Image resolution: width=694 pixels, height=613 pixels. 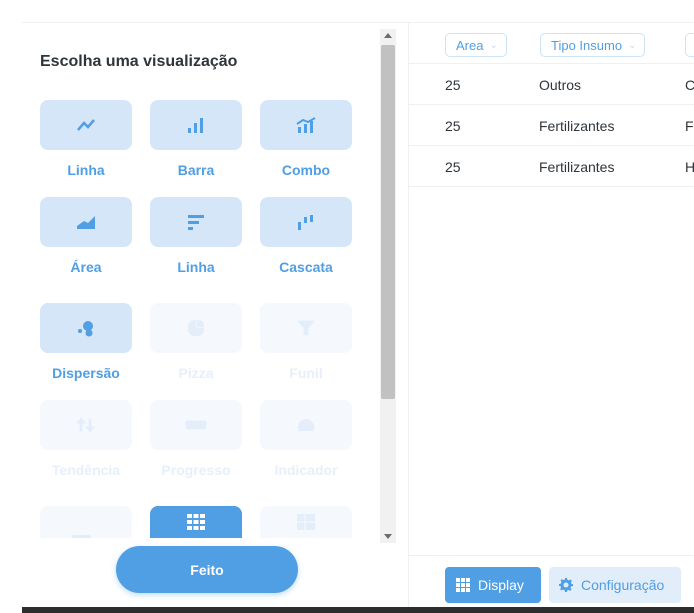 I want to click on pie-chart-icon, so click(x=196, y=328).